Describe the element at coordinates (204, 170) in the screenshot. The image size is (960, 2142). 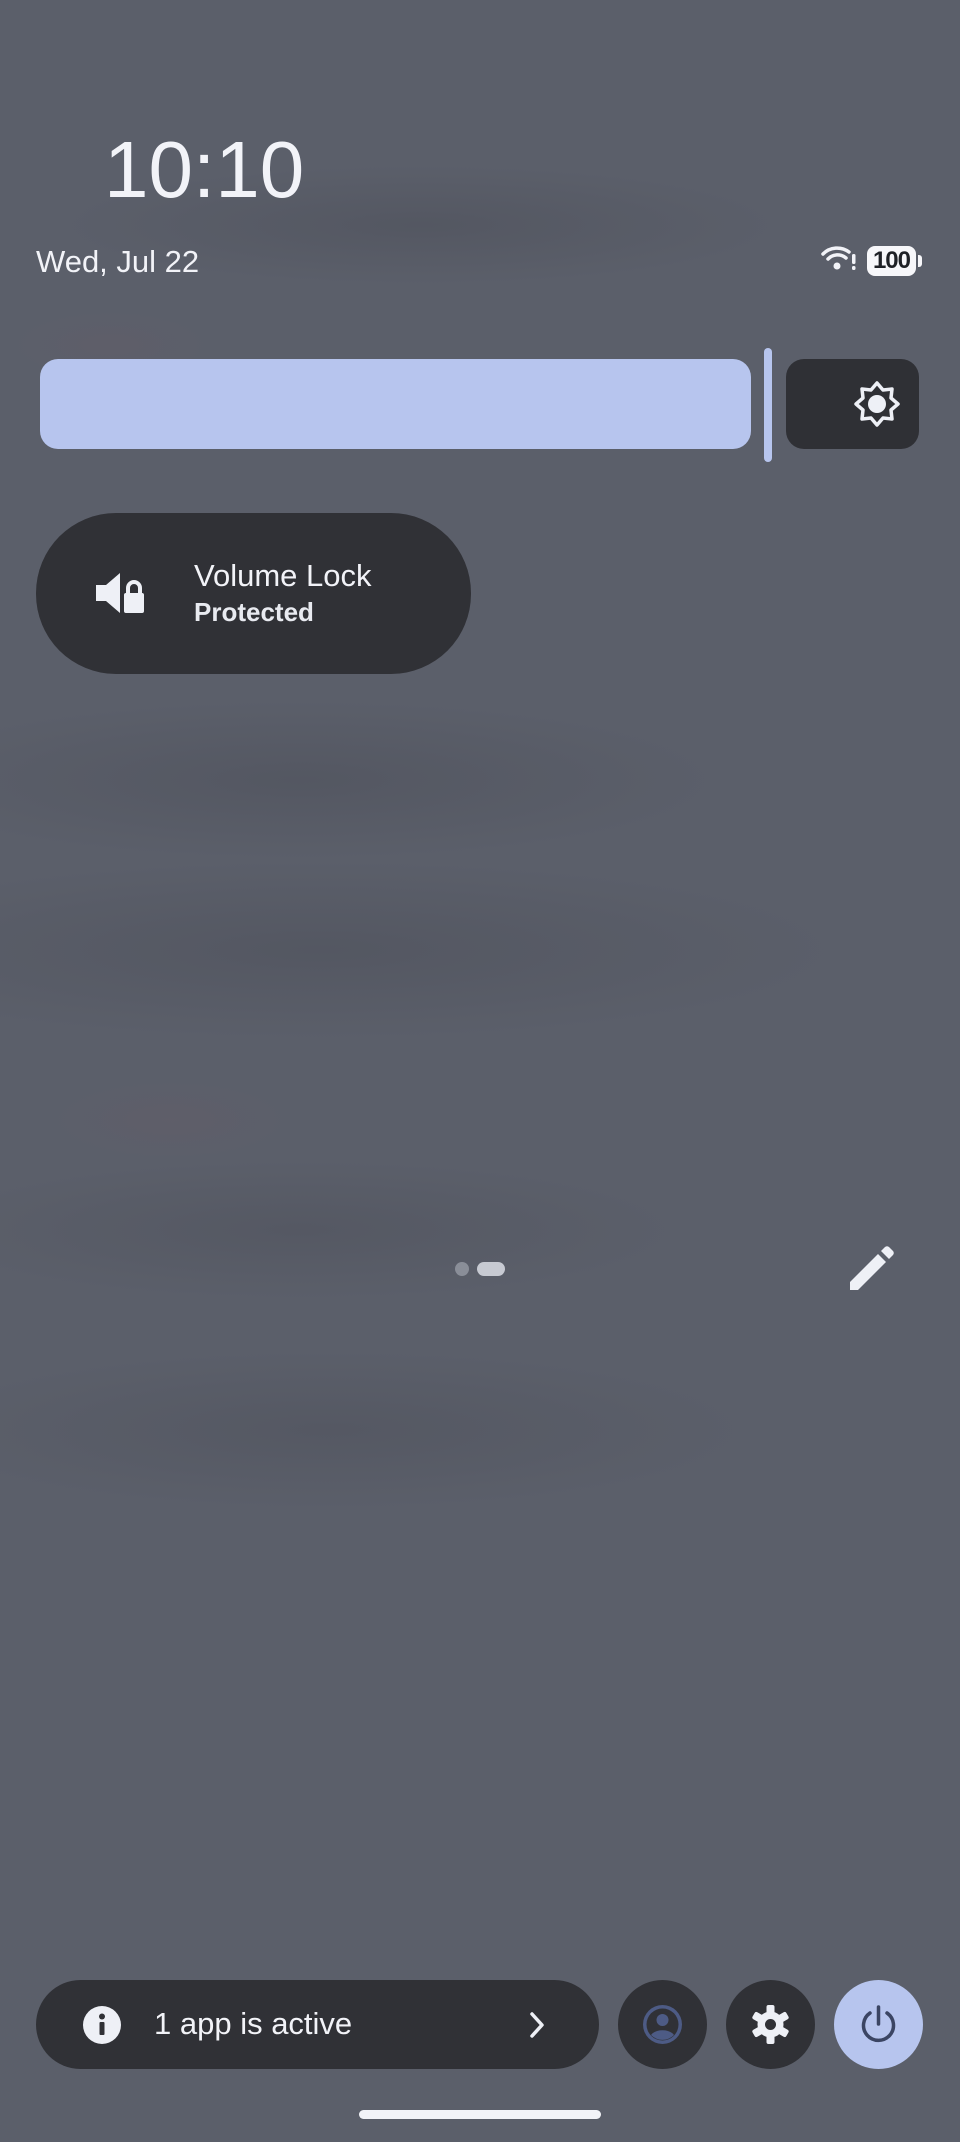
I see `clock: 10:10` at that location.